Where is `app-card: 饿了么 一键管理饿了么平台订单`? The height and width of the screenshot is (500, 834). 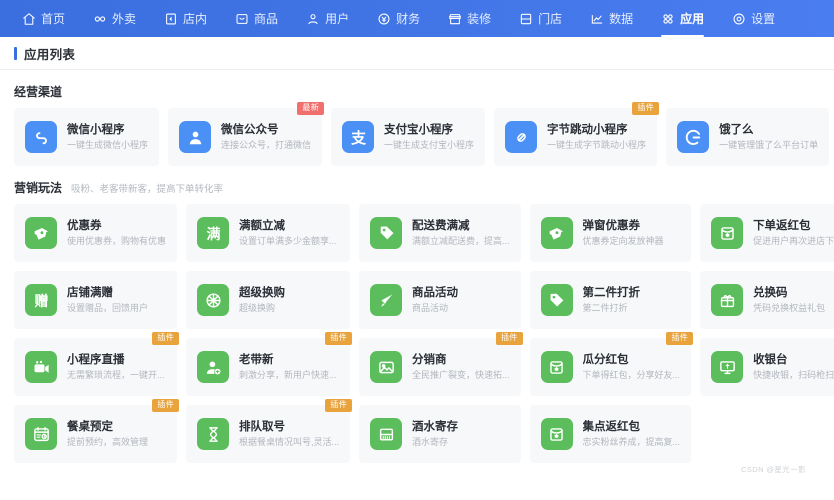
app-card: 饿了么 一键管理饿了么平台订单 is located at coordinates (748, 137).